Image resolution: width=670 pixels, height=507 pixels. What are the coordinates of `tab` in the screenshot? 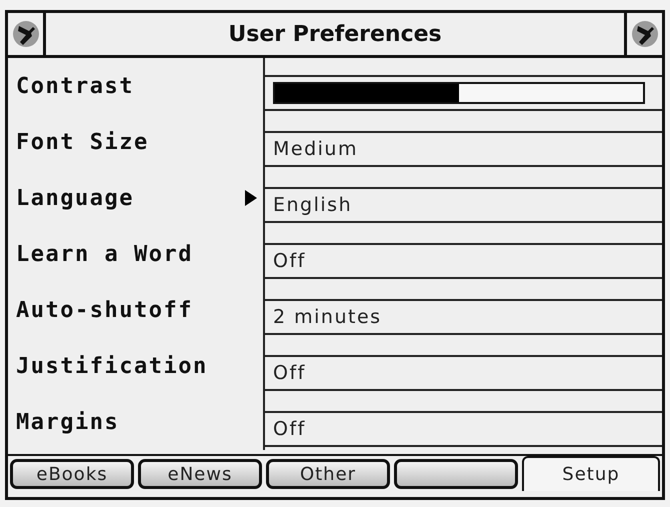 It's located at (456, 474).